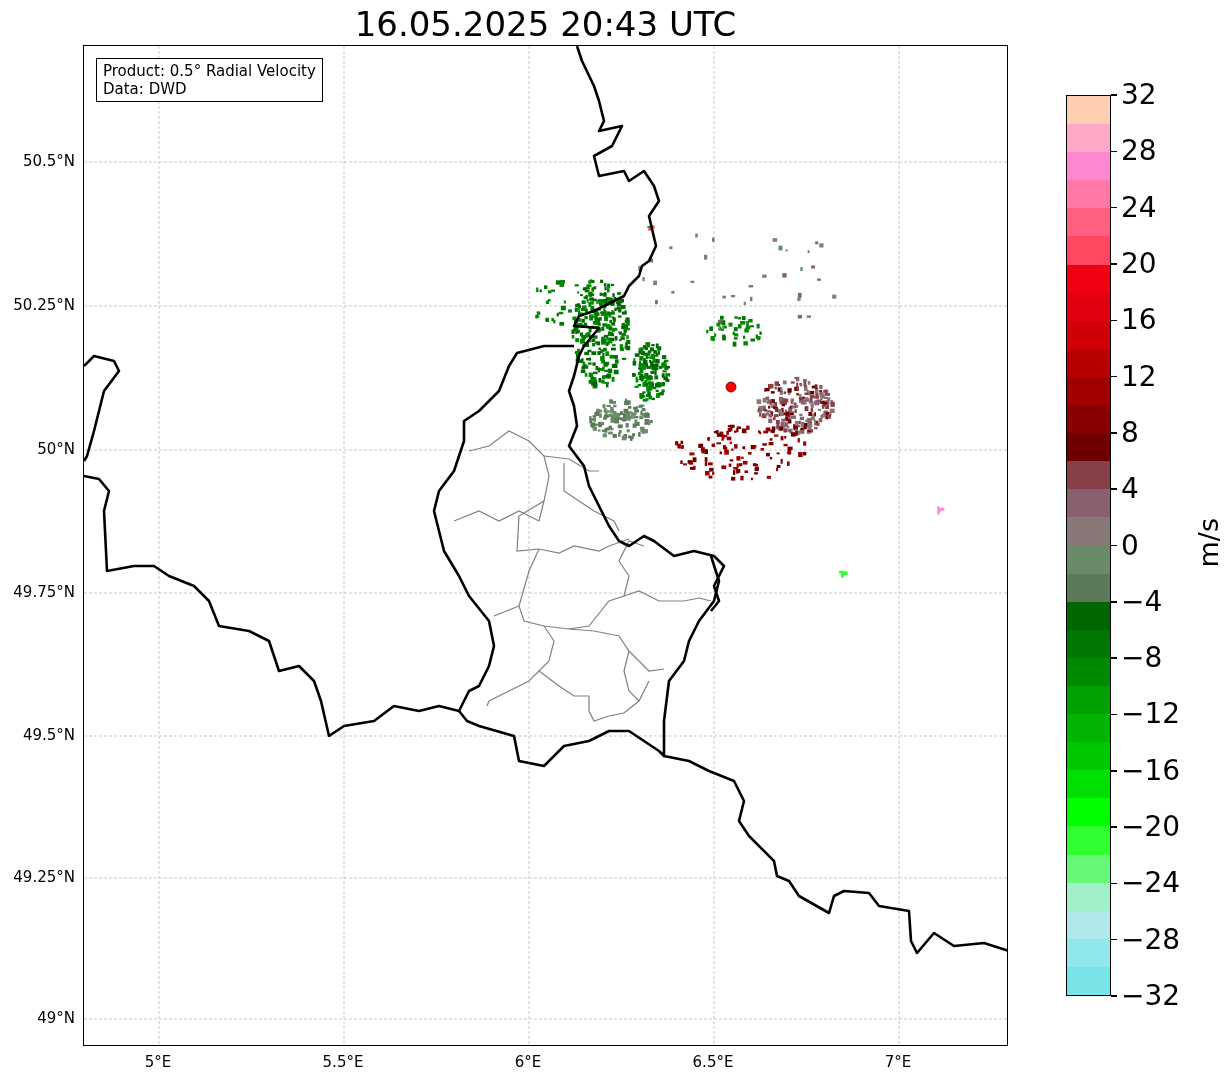 This screenshot has height=1081, width=1225. I want to click on colorbar-tick-label: −16, so click(1151, 770).